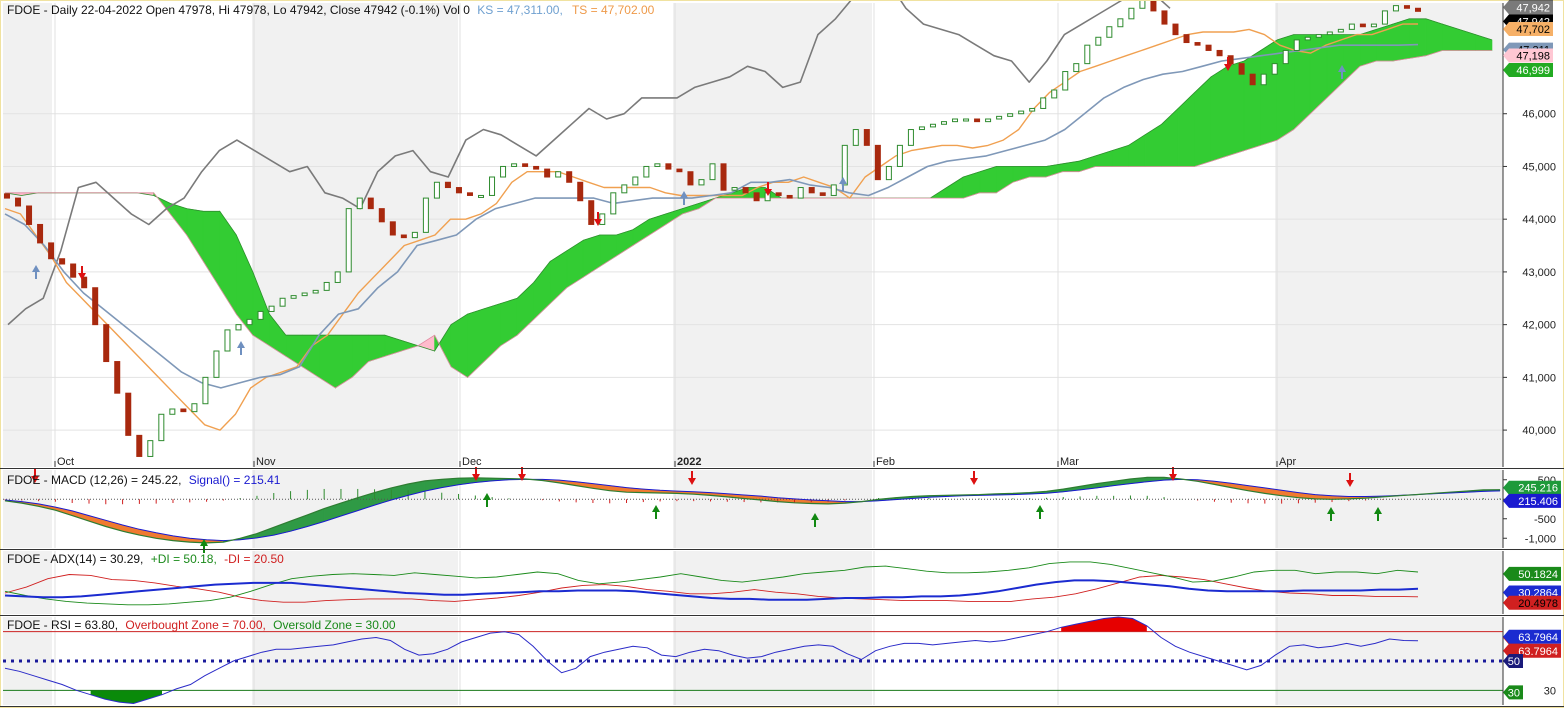  Describe the element at coordinates (1538, 502) in the screenshot. I see `macd-tag-signal: 215.406` at that location.